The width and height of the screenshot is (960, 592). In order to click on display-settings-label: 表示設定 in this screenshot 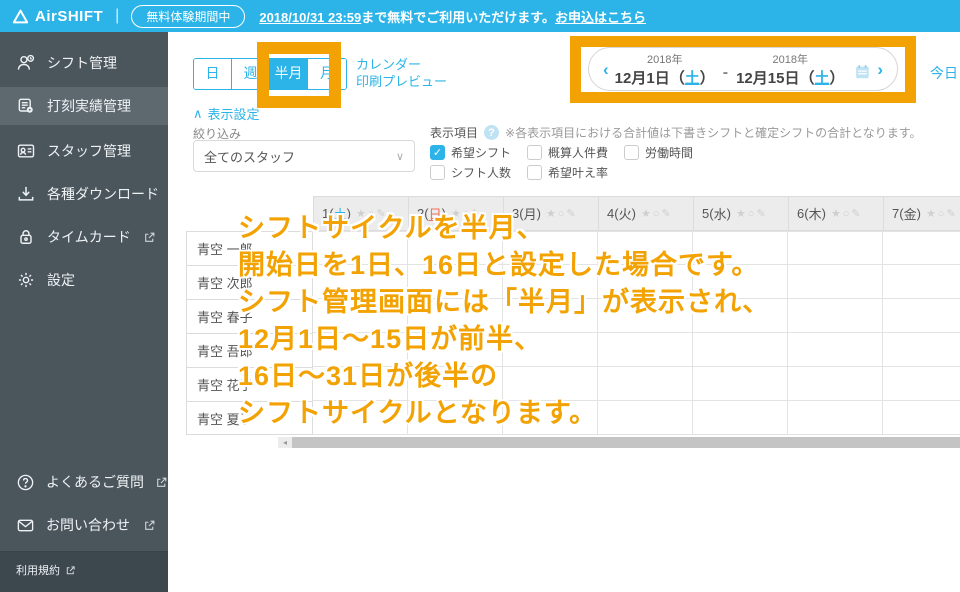, I will do `click(233, 114)`.